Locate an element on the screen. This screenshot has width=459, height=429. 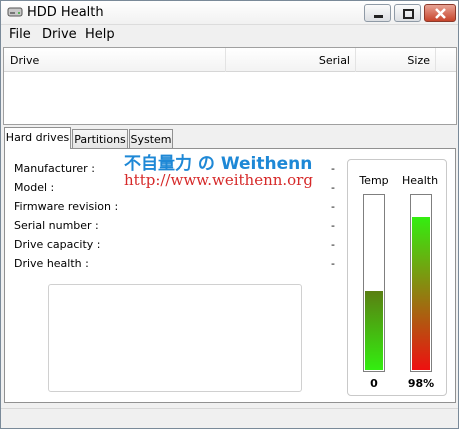
serial-number-value: - is located at coordinates (333, 225).